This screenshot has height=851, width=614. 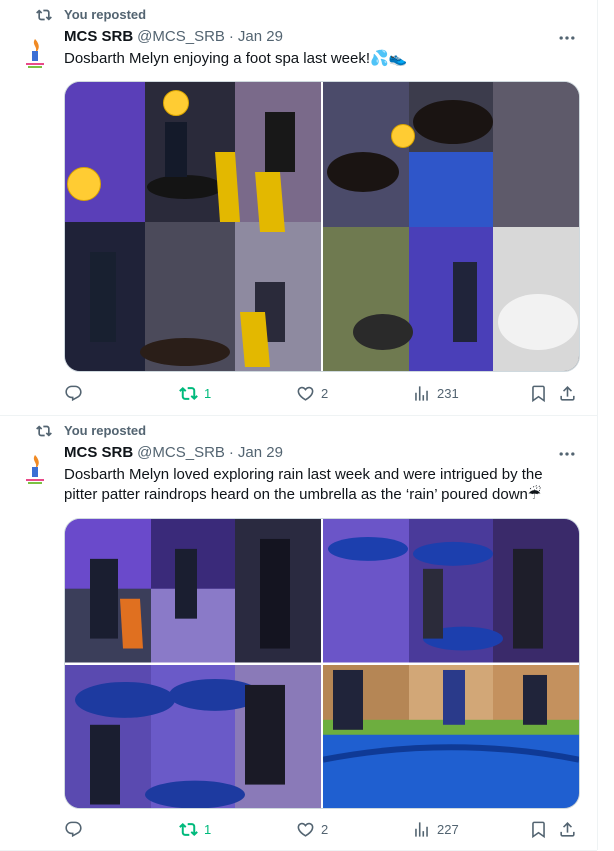 What do you see at coordinates (448, 829) in the screenshot?
I see `views-count: 227` at bounding box center [448, 829].